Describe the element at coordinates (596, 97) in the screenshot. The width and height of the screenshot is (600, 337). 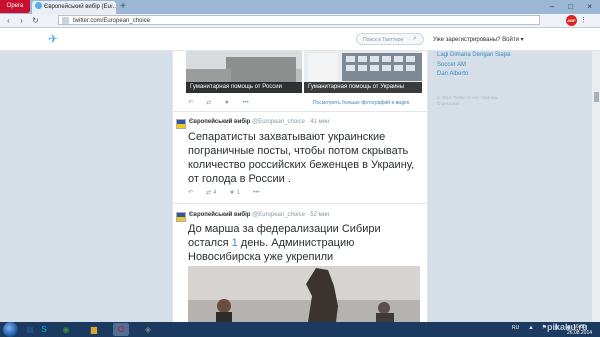
I see `scrollbar-thumb` at that location.